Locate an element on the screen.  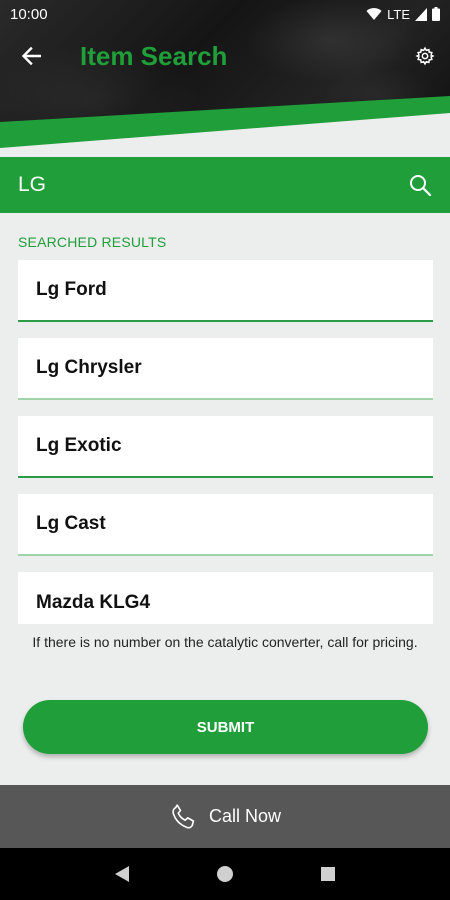
result-item-lg-ford: Lg Ford is located at coordinates (225, 291).